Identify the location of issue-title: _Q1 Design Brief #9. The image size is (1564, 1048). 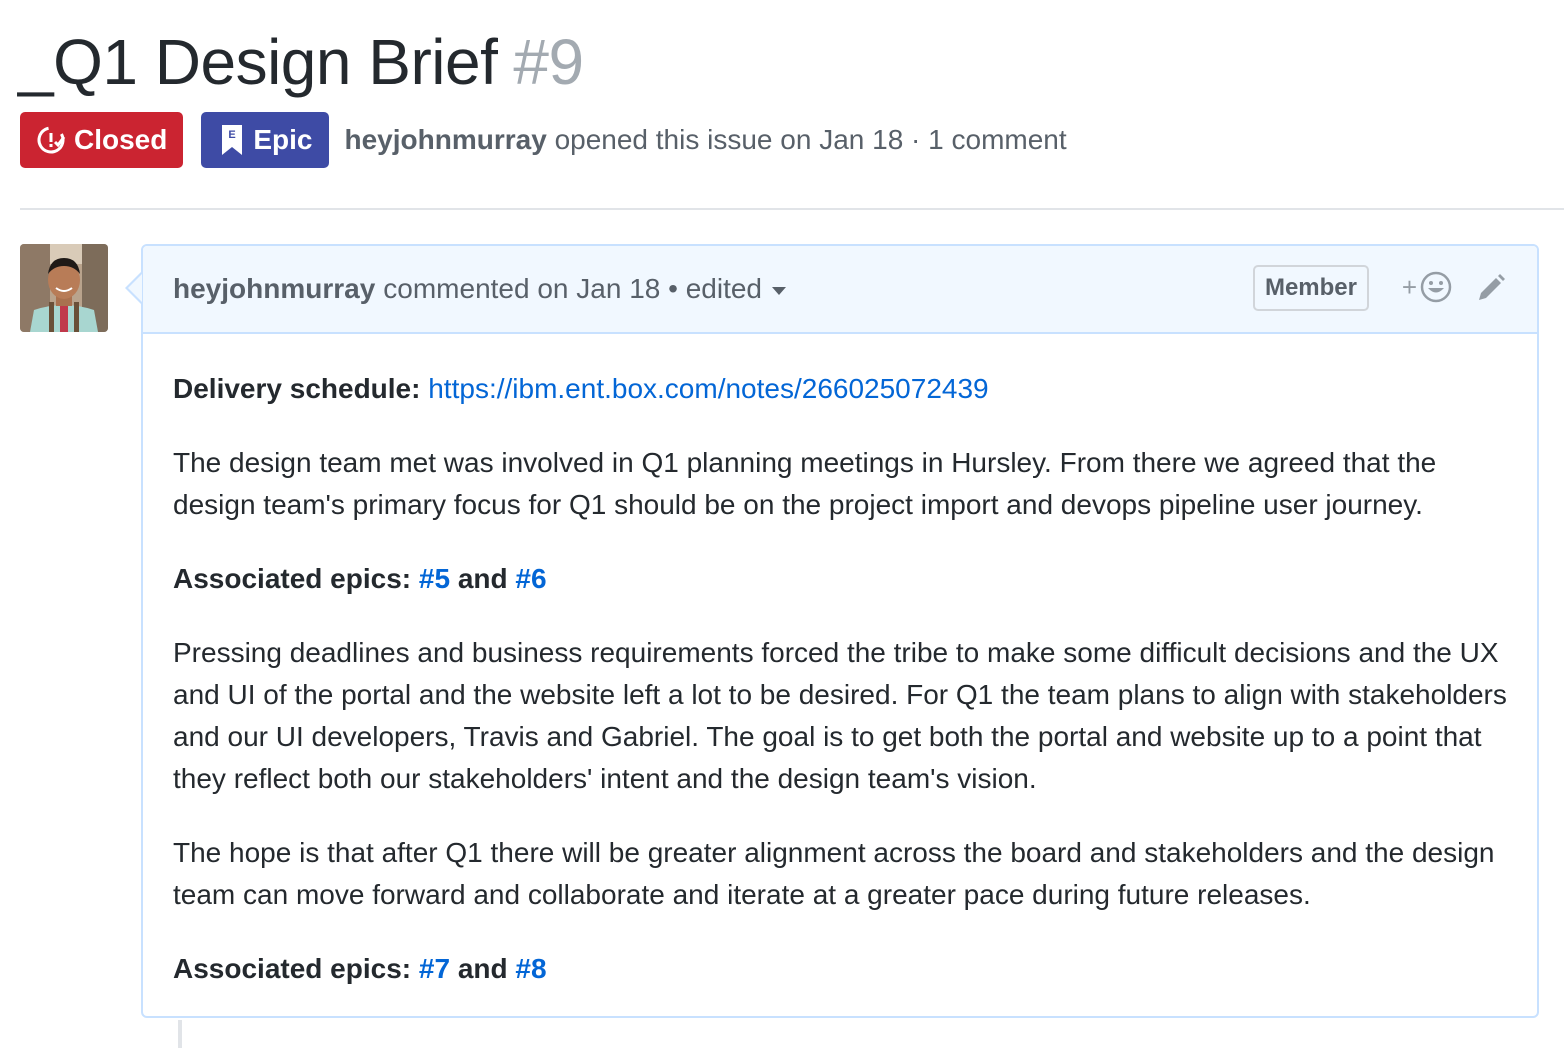
(301, 62).